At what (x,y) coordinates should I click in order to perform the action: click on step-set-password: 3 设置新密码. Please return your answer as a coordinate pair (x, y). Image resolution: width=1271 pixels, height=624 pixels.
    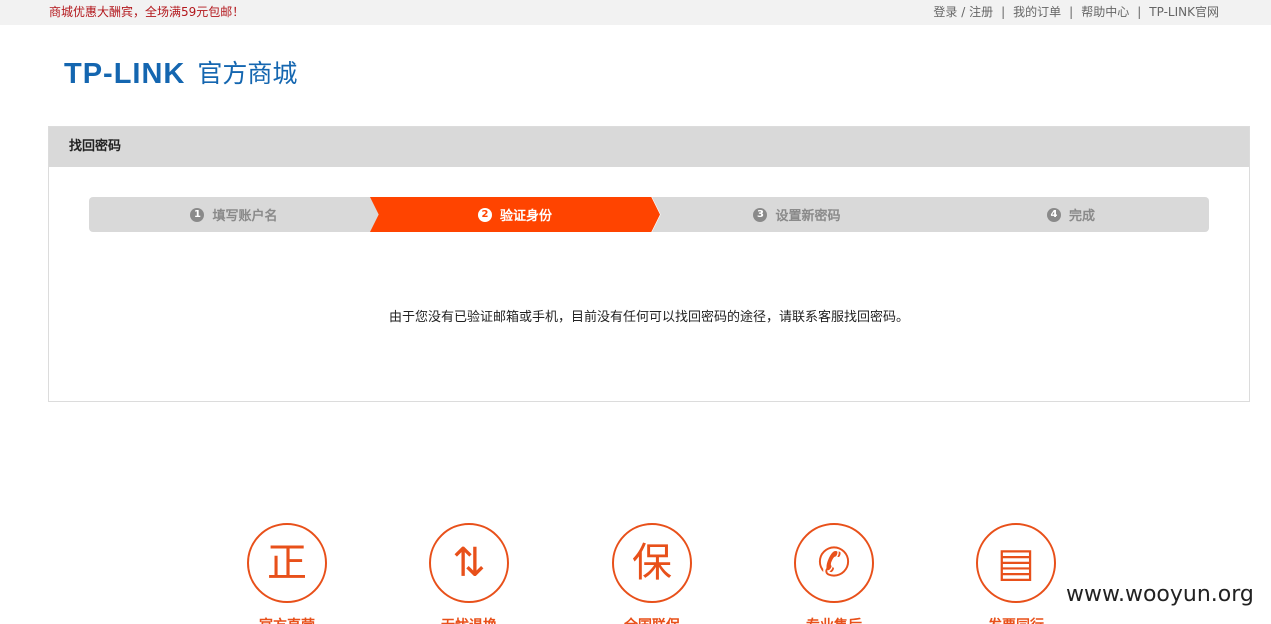
    Looking at the image, I should click on (797, 214).